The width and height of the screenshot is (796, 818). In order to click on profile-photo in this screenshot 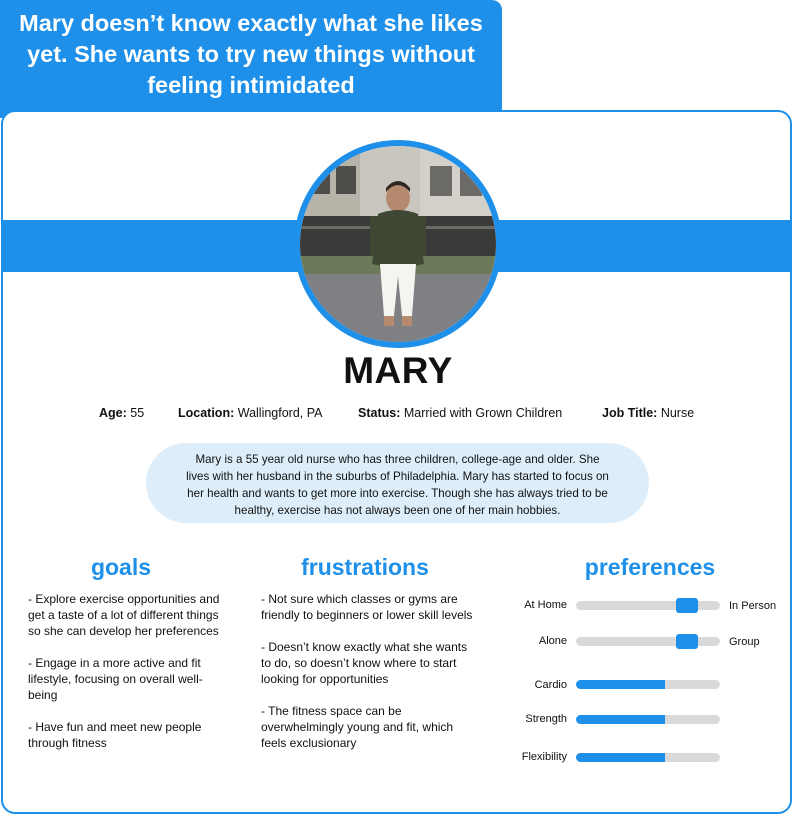, I will do `click(398, 244)`.